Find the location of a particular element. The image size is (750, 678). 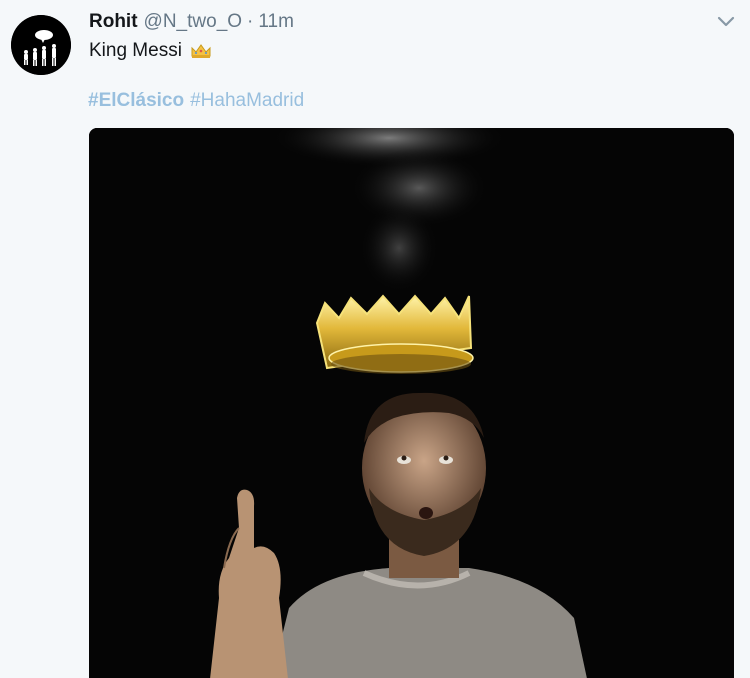

crown-icon is located at coordinates (201, 51).